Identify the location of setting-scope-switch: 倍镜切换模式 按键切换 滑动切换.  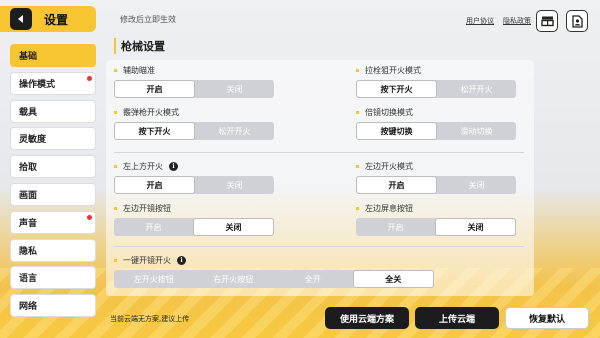
(436, 123).